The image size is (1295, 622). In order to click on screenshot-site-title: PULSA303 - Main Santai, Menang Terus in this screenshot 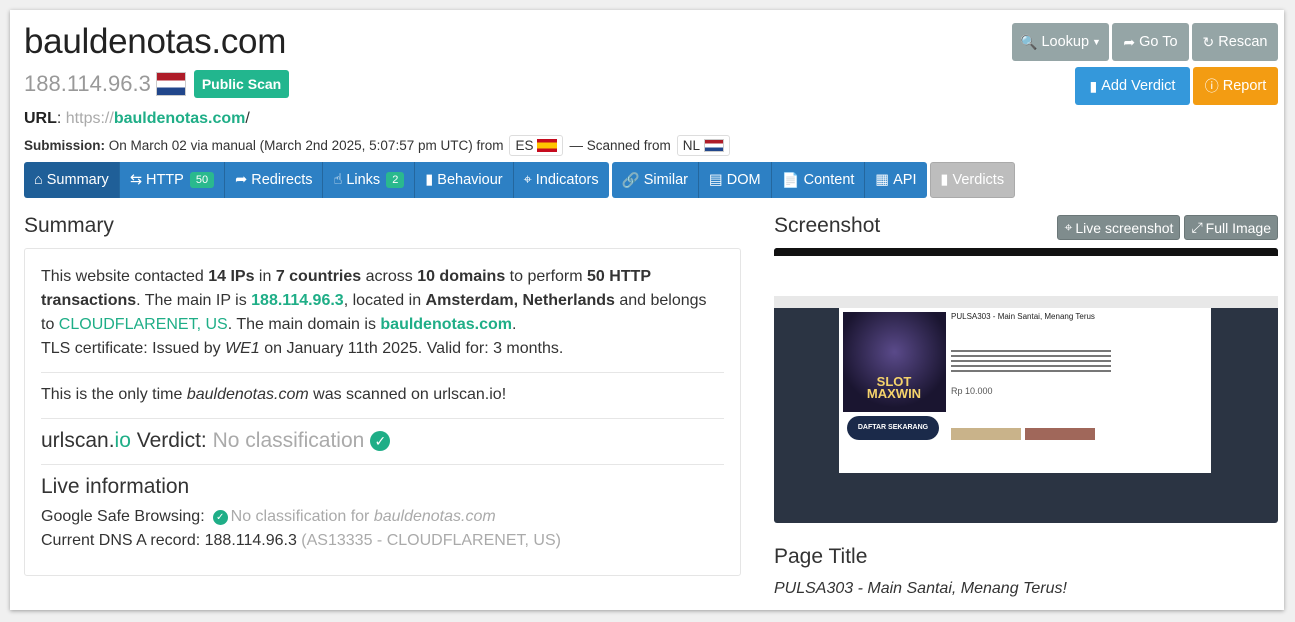, I will do `click(1023, 316)`.